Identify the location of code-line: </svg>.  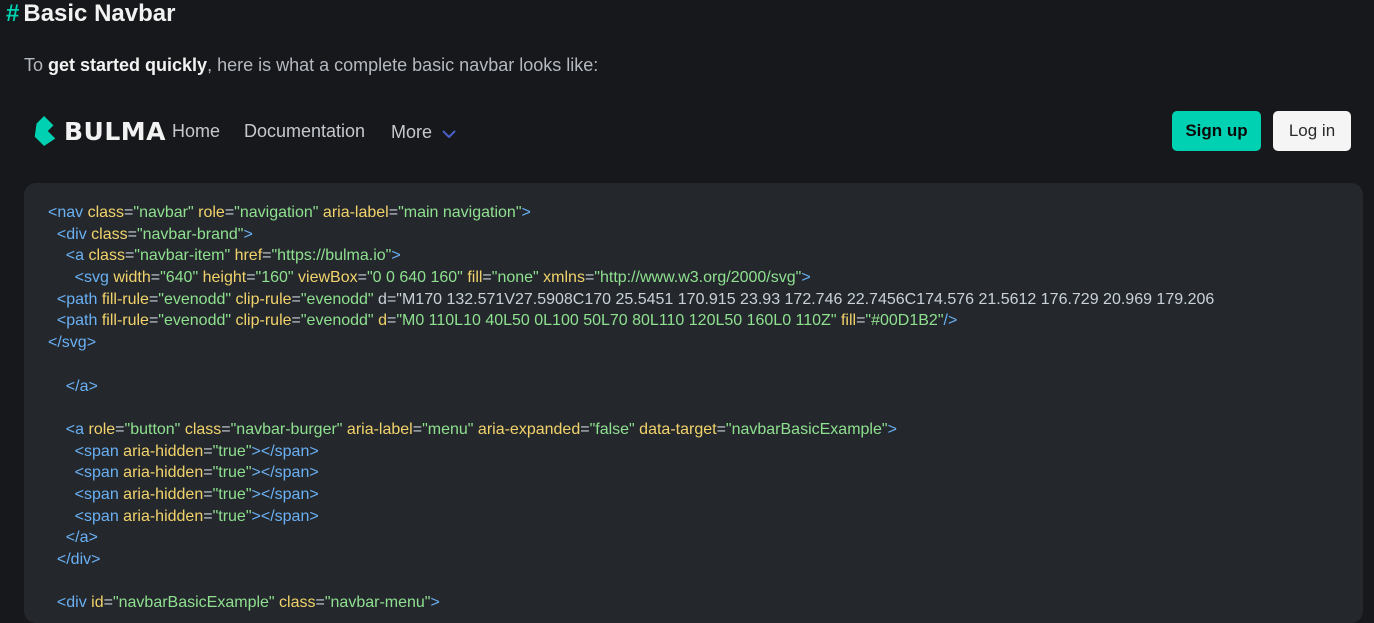
(72, 343).